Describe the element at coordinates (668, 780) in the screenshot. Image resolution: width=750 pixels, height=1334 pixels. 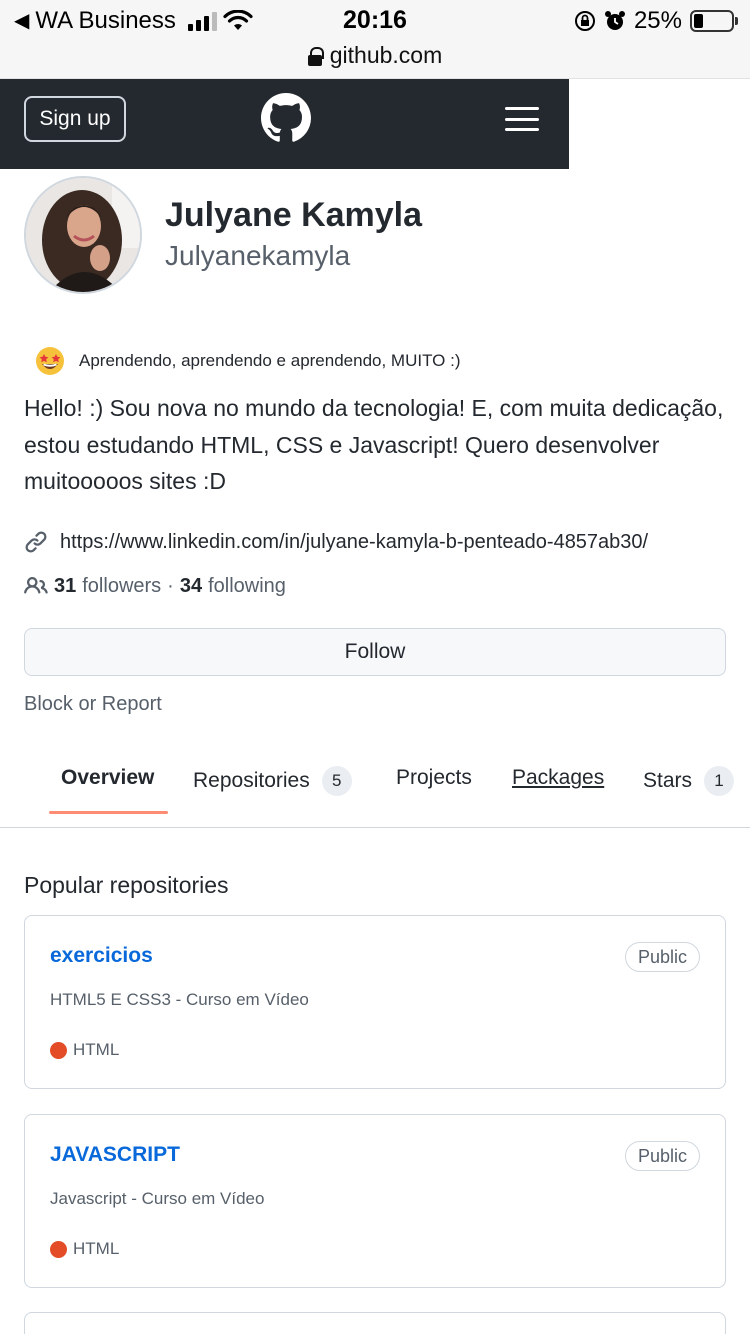
I see `tab-label: Stars` at that location.